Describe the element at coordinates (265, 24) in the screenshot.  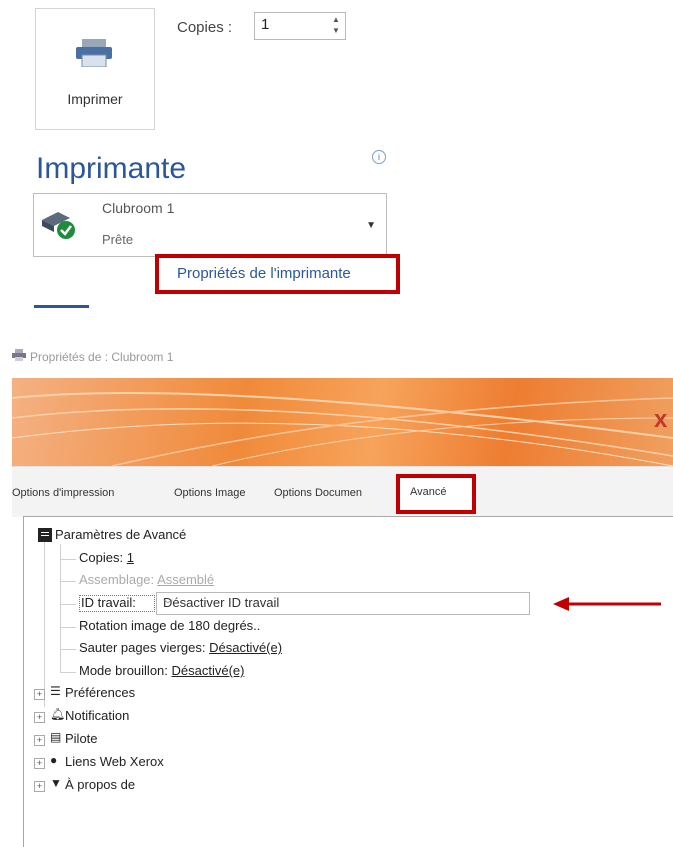
I see `copies-value: 1` at that location.